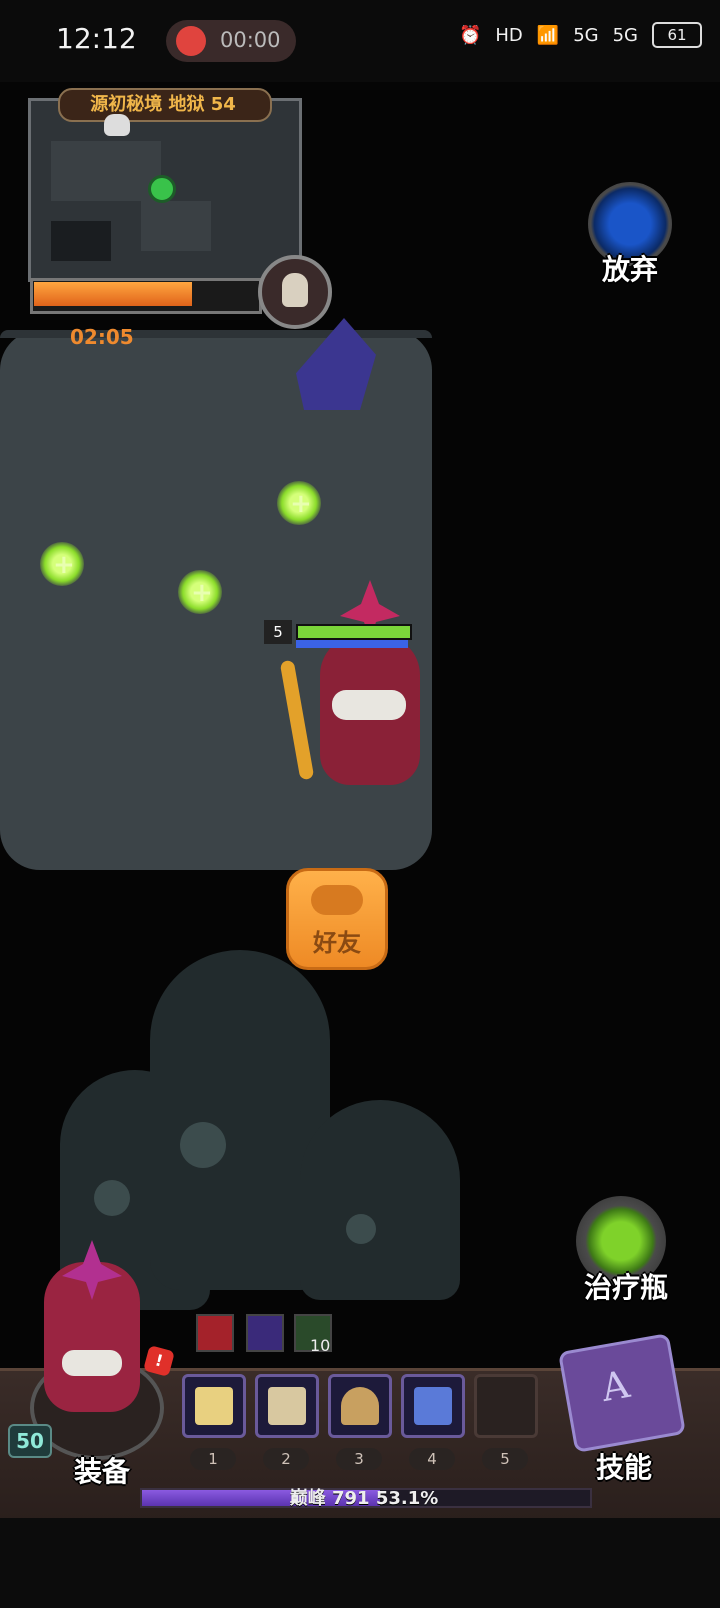 The width and height of the screenshot is (720, 1608). I want to click on light-skill-icon, so click(287, 1406).